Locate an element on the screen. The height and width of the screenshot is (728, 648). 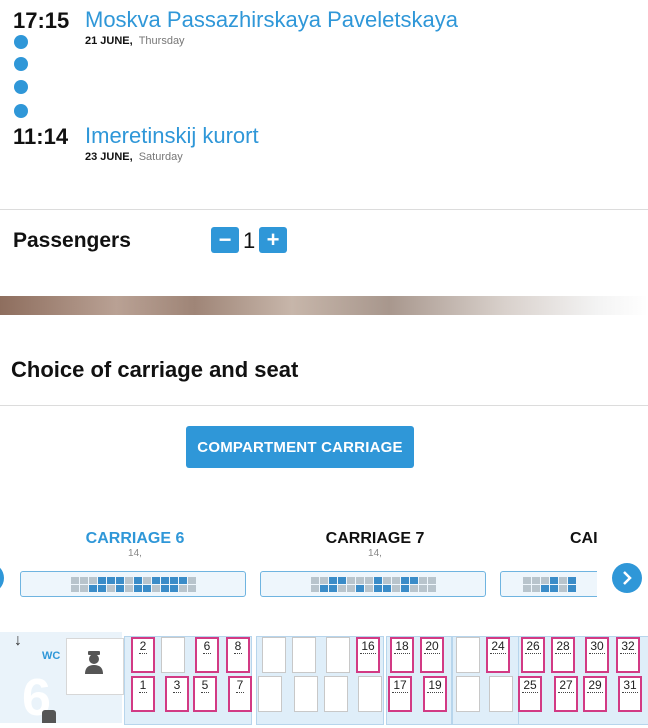
departure-date-text: 21 JUNE, is located at coordinates (109, 41).